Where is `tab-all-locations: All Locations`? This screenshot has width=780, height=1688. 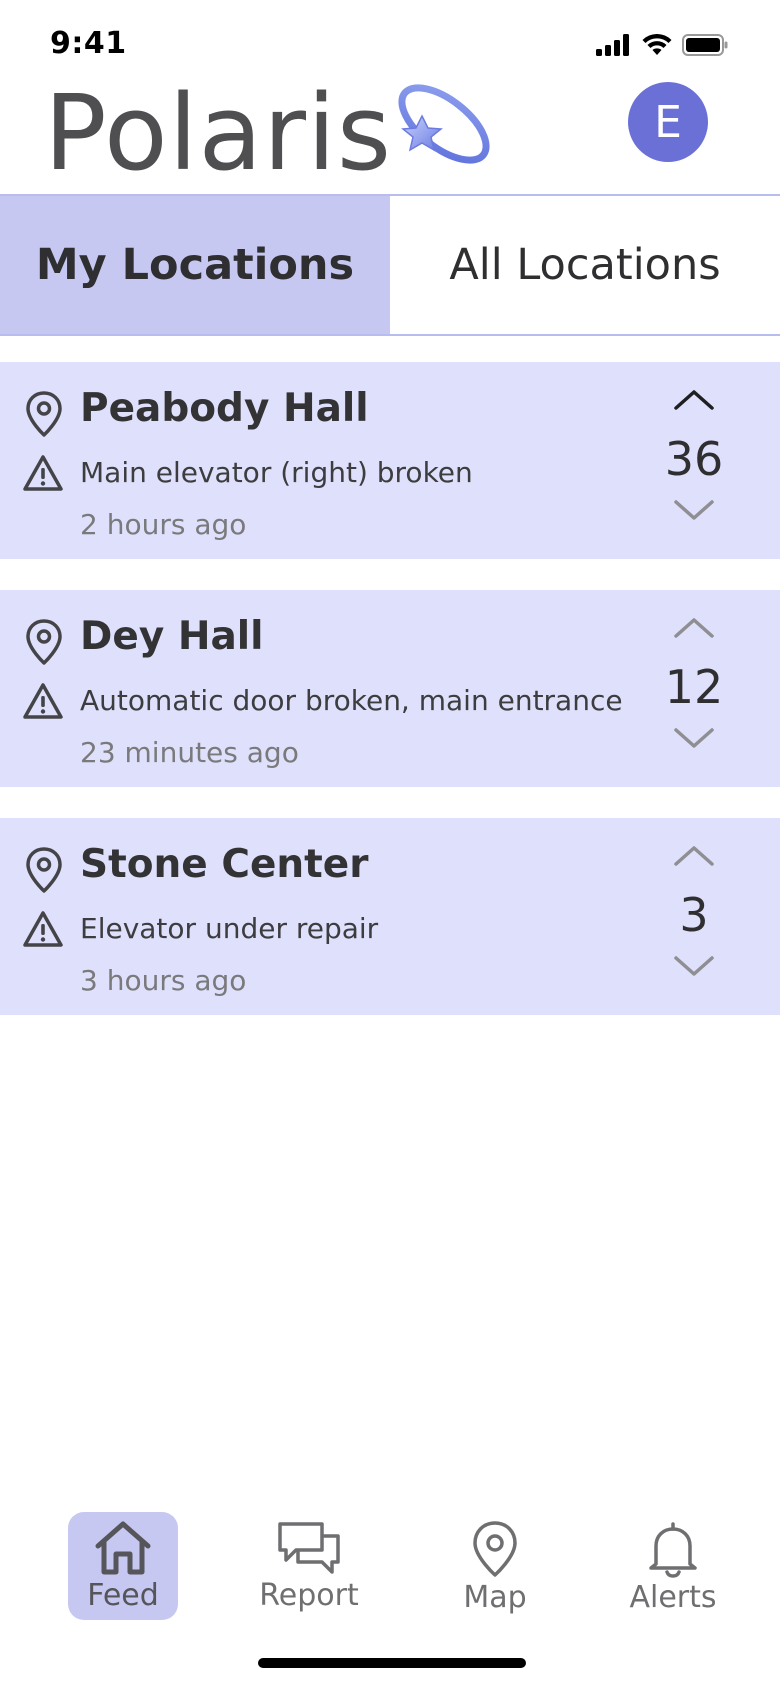 tab-all-locations: All Locations is located at coordinates (585, 265).